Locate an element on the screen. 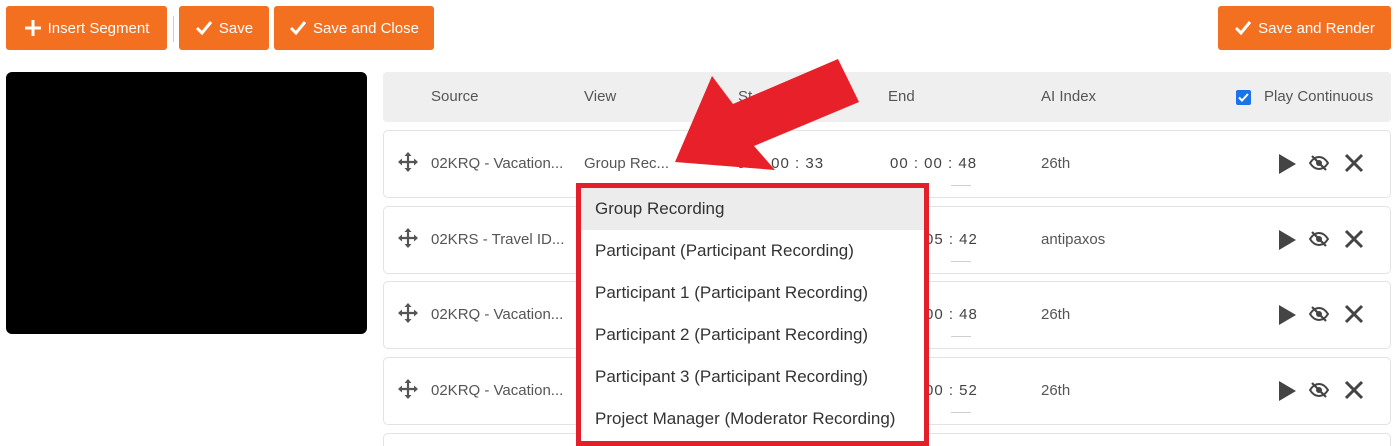 Image resolution: width=1398 pixels, height=446 pixels. dropdown-option: Participant (Participant Recording) is located at coordinates (752, 251).